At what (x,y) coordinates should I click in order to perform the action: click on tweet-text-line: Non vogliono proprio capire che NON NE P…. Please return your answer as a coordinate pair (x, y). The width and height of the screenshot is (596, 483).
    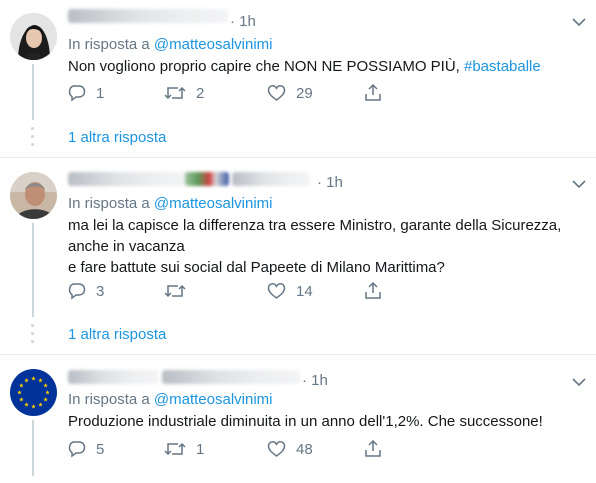
    Looking at the image, I should click on (266, 66).